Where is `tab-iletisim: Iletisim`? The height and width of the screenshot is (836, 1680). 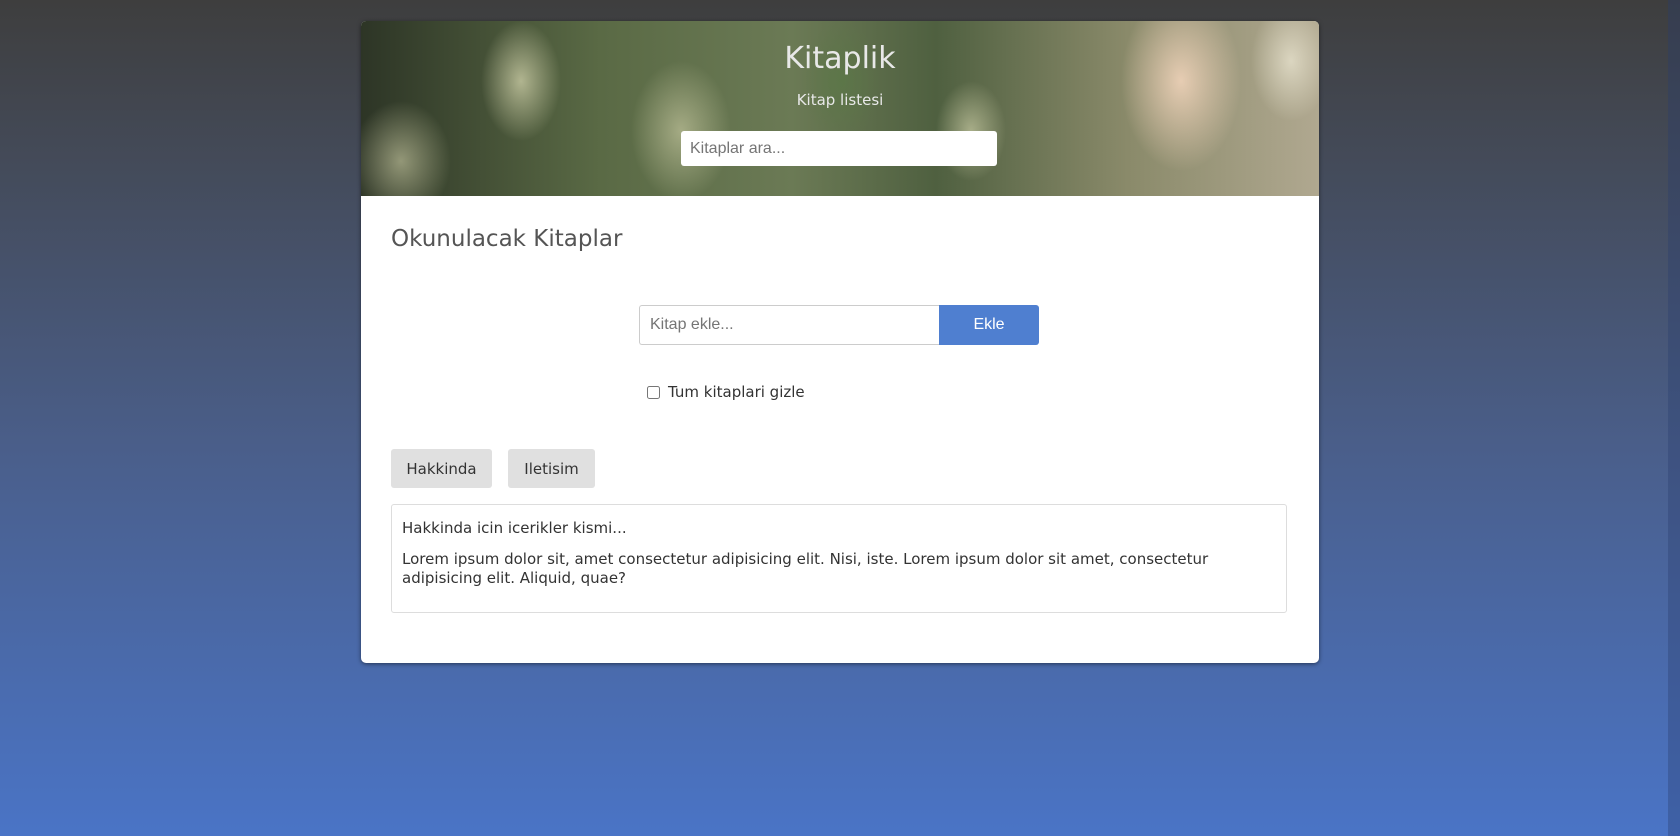 tab-iletisim: Iletisim is located at coordinates (551, 468).